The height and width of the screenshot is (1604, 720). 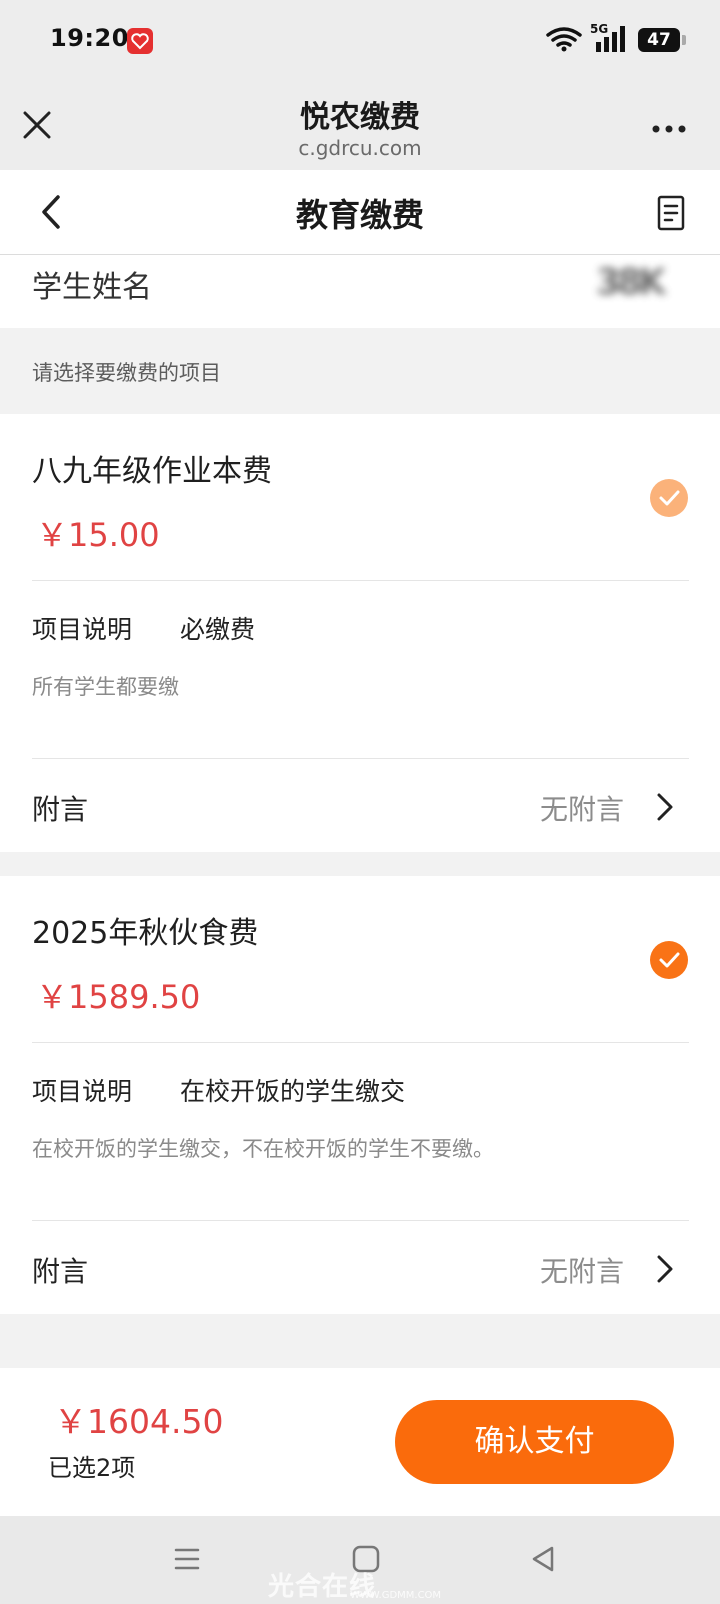 What do you see at coordinates (92, 1468) in the screenshot?
I see `selected-count: 已选2项` at bounding box center [92, 1468].